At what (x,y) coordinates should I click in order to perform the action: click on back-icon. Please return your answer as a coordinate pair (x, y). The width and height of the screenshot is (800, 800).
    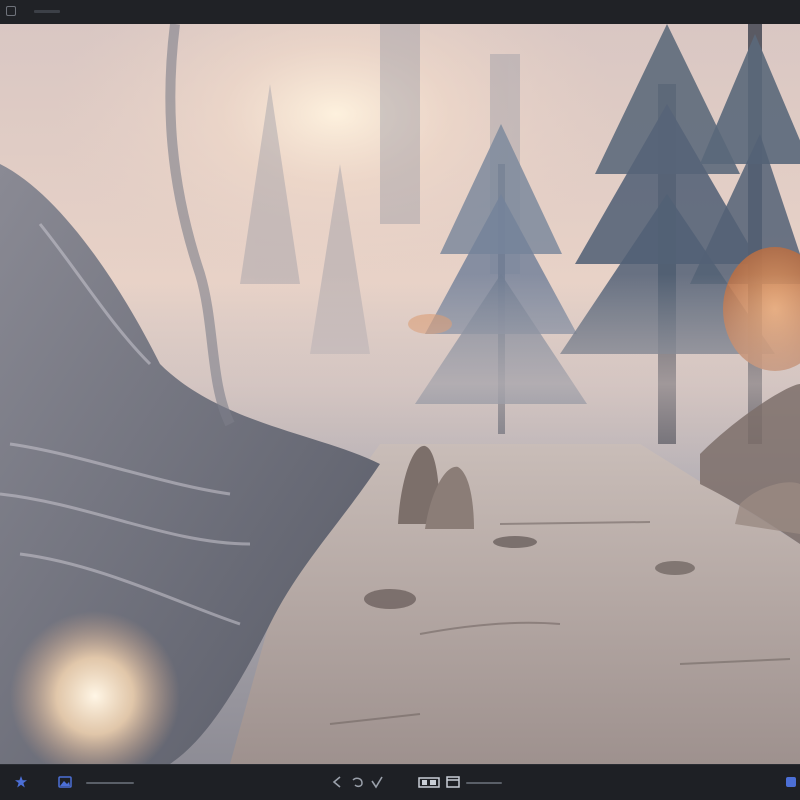
    Looking at the image, I should click on (337, 782).